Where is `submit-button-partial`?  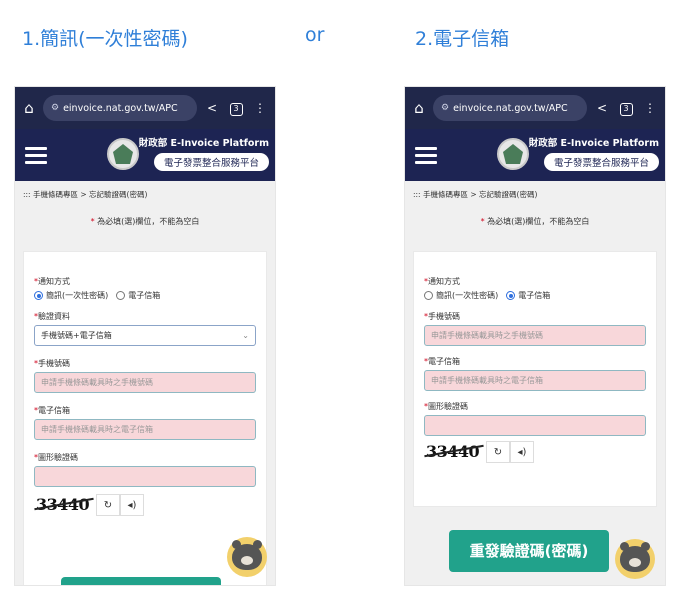 submit-button-partial is located at coordinates (141, 581).